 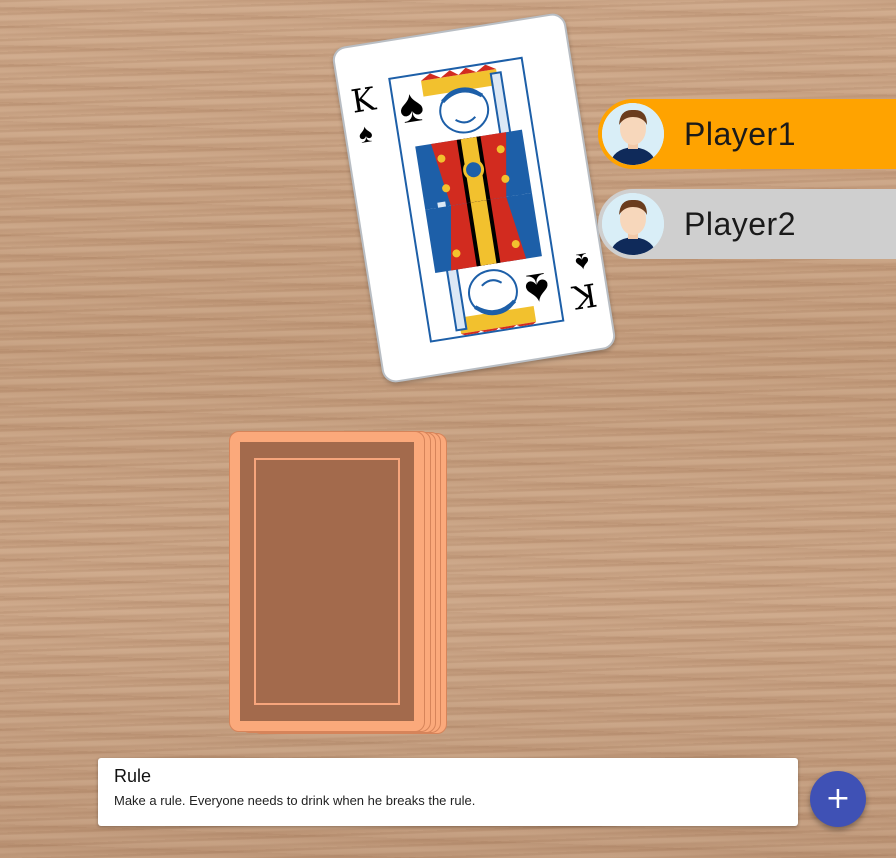 I want to click on player-row-1: Player1, so click(x=747, y=134).